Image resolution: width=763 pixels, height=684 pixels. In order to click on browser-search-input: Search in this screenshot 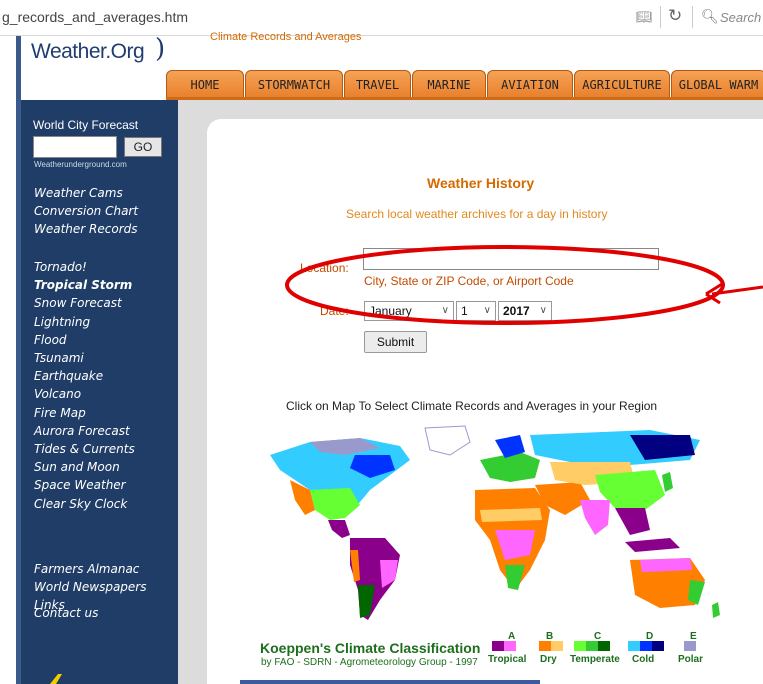, I will do `click(740, 17)`.